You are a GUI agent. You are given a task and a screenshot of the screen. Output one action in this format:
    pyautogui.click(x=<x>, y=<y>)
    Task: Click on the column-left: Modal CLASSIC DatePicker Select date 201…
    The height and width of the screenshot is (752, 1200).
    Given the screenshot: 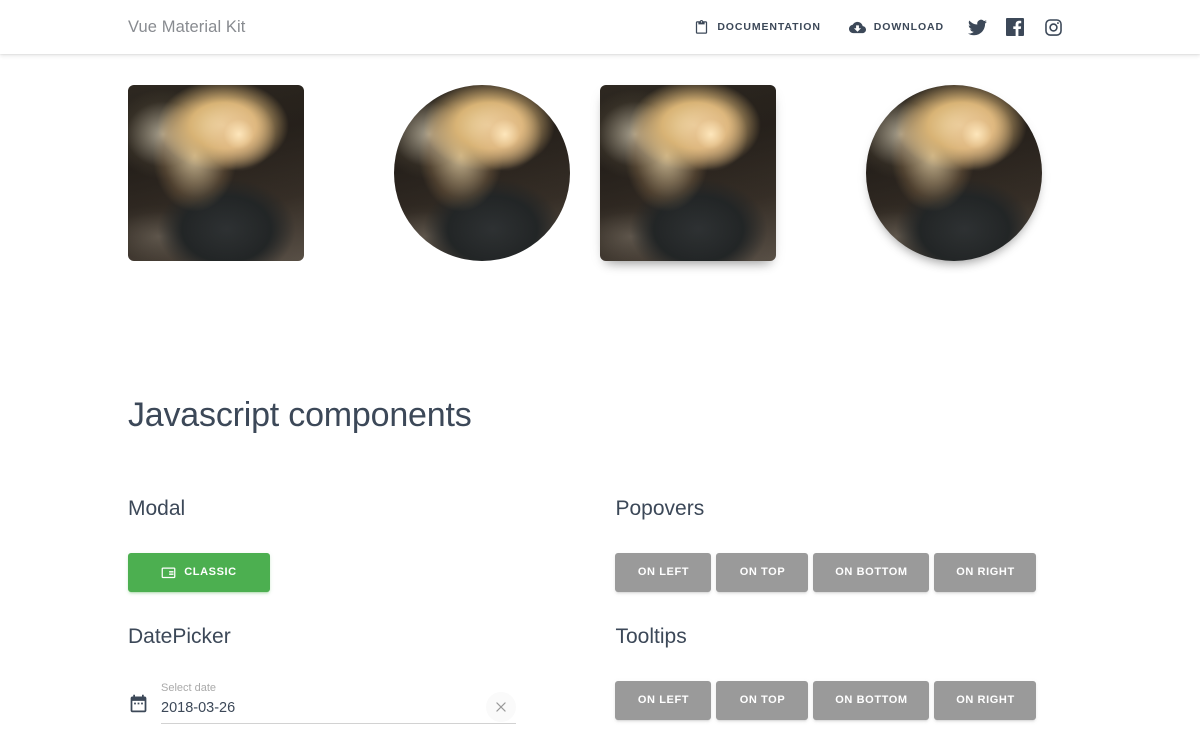 What is the action you would take?
    pyautogui.click(x=356, y=610)
    